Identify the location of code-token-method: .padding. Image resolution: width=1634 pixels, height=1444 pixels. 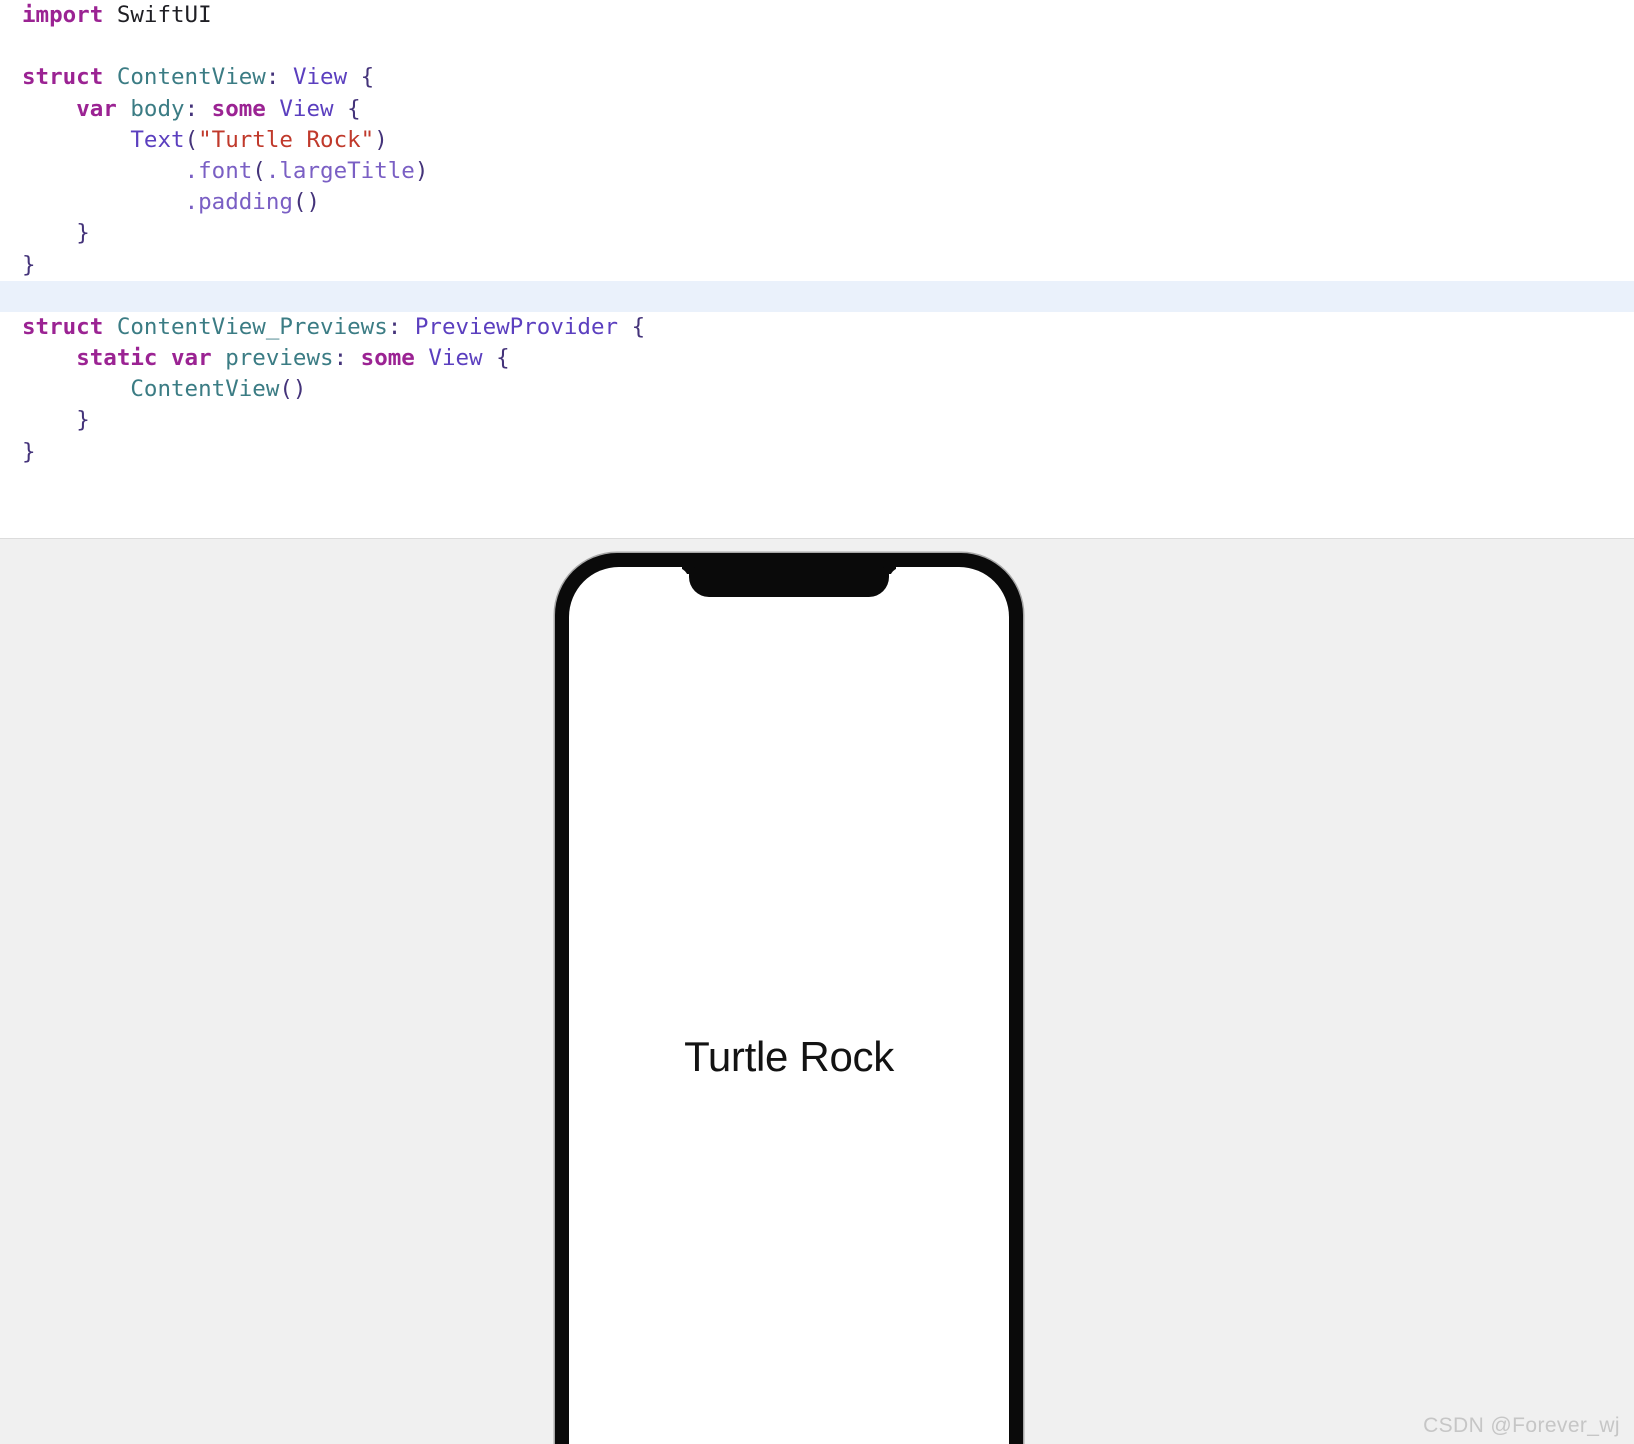
(238, 202).